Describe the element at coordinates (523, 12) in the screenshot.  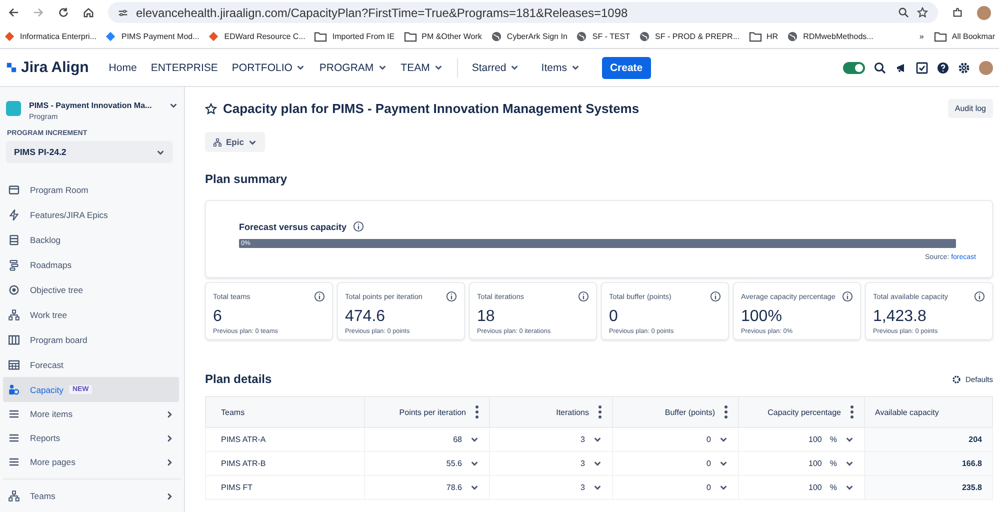
I see `address-bar: elevancehealth.jiraalign.com/CapacityPlan?FirstTime=True&Programs=181&Releases=1098` at that location.